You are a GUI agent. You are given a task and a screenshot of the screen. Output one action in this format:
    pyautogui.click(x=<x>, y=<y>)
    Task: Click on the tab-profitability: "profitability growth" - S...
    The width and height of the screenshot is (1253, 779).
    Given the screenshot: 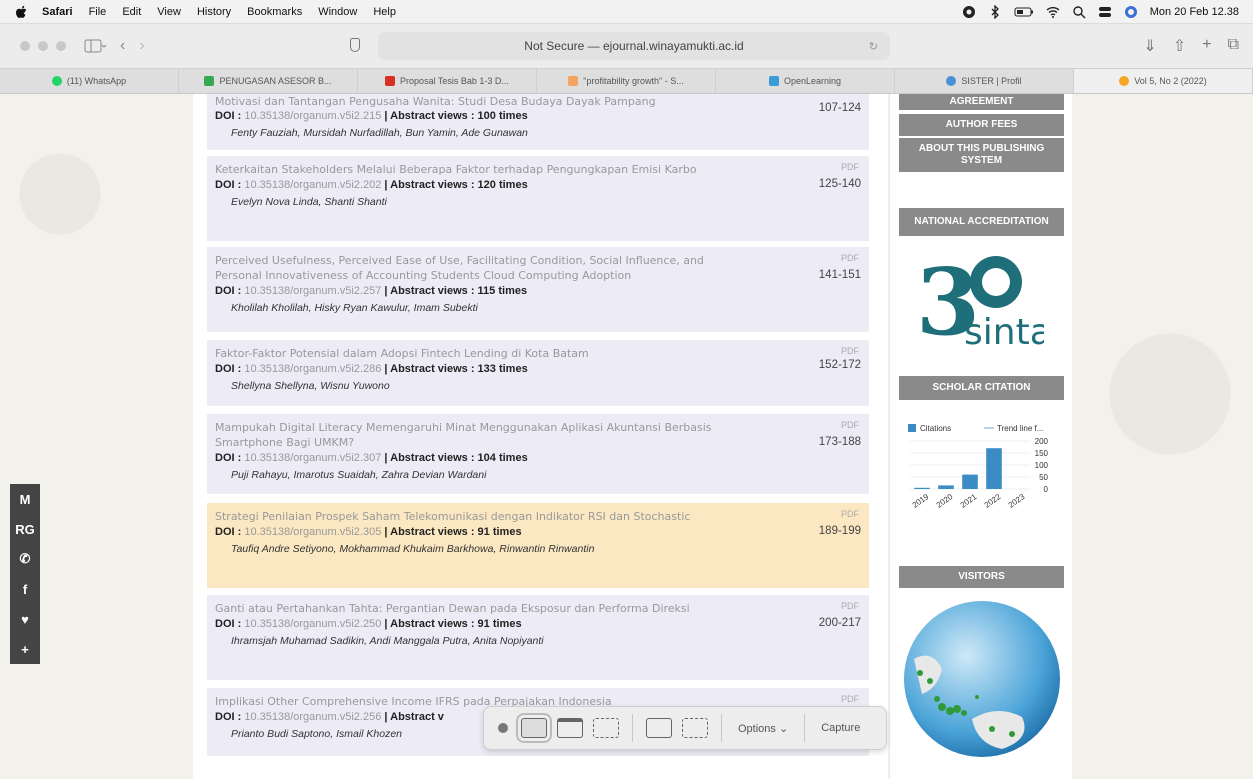 What is the action you would take?
    pyautogui.click(x=626, y=81)
    